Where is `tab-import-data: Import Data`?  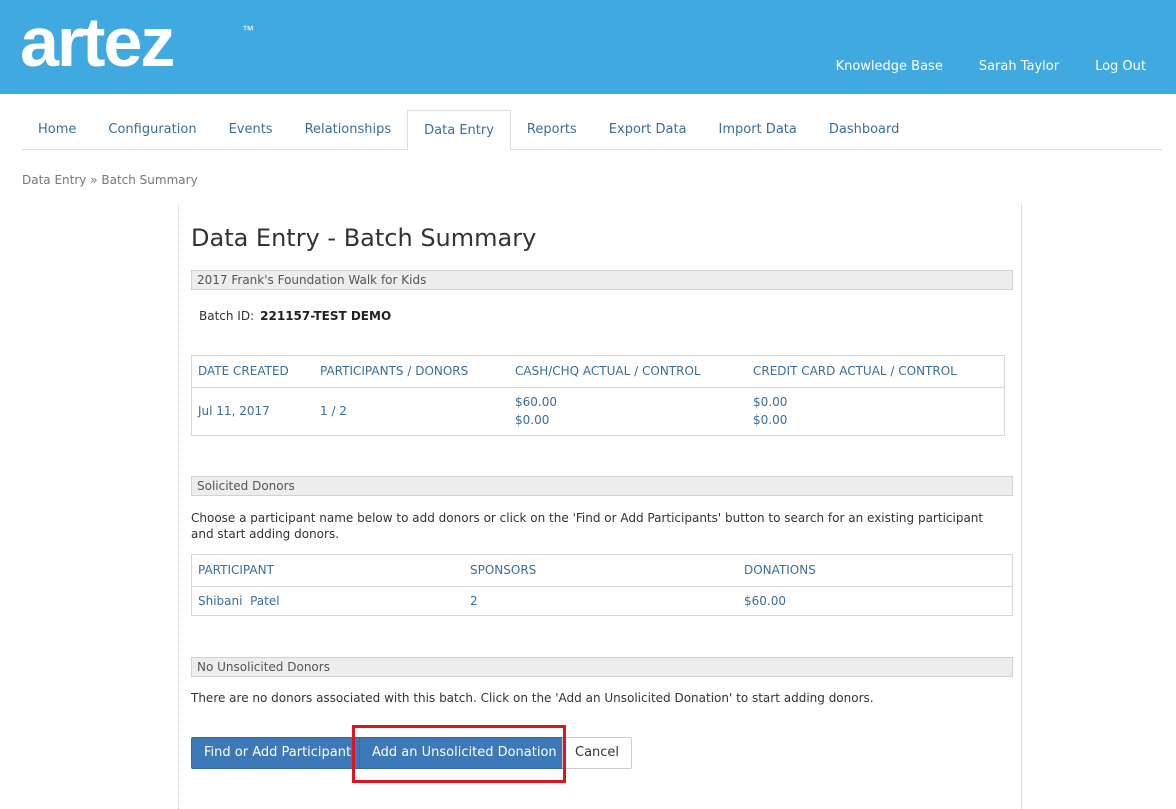 tab-import-data: Import Data is located at coordinates (758, 130).